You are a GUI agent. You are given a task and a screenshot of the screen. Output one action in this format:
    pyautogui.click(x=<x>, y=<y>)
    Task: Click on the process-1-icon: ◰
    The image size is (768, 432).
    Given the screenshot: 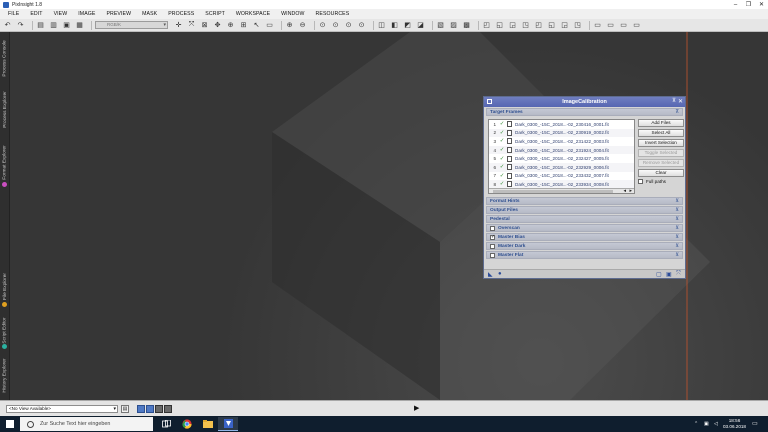 What is the action you would take?
    pyautogui.click(x=486, y=25)
    